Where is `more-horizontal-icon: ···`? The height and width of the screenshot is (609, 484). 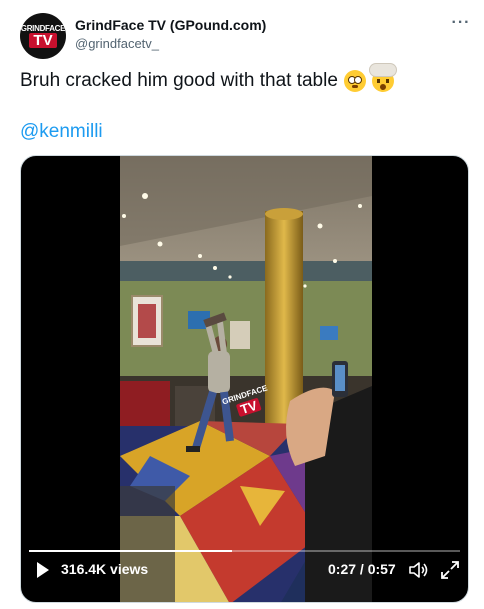
more-horizontal-icon: ··· is located at coordinates (461, 22).